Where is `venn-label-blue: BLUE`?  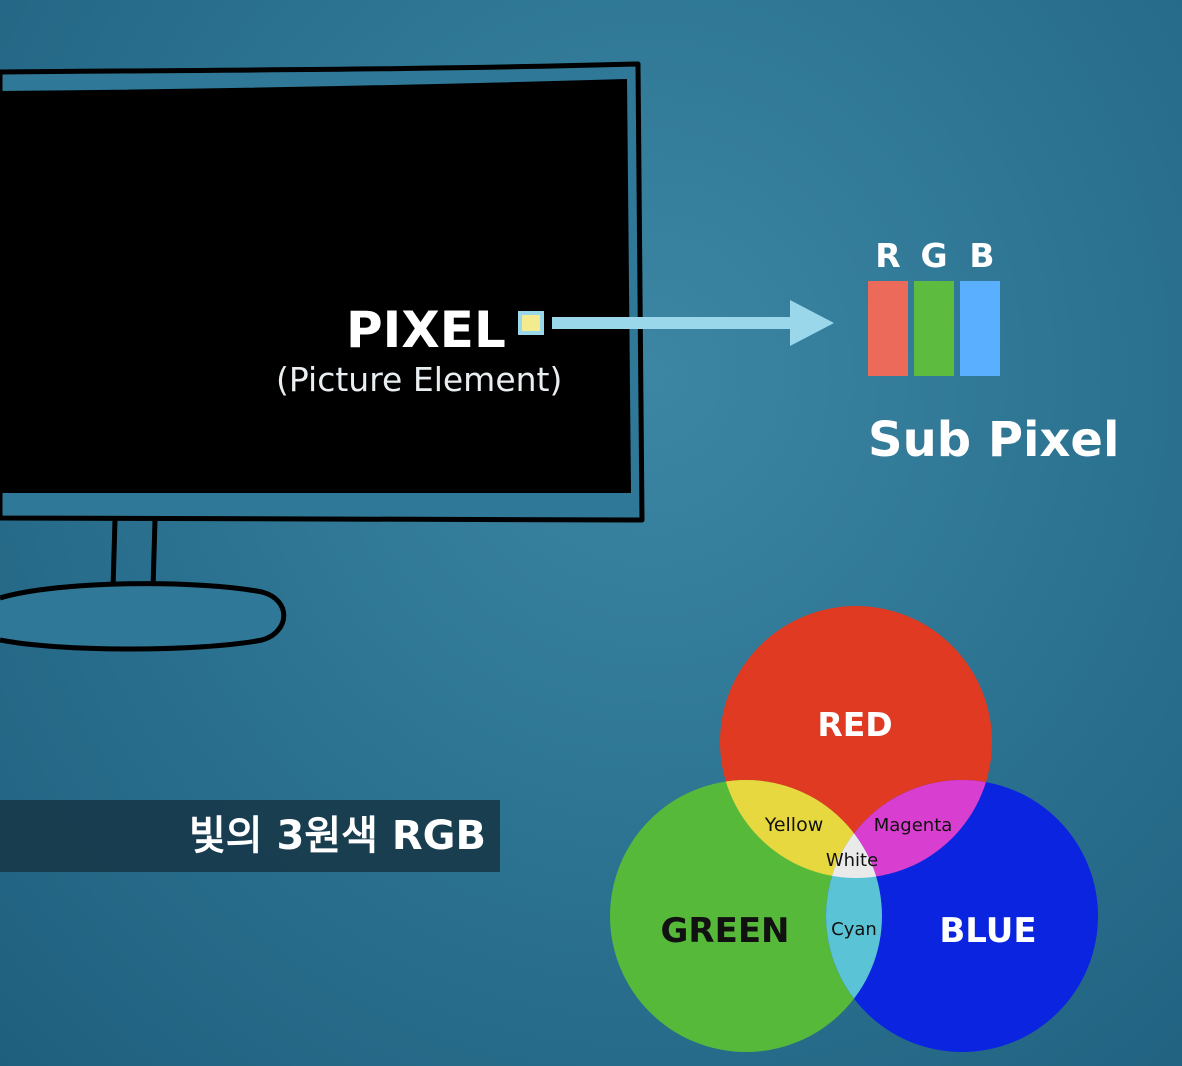 venn-label-blue: BLUE is located at coordinates (987, 931).